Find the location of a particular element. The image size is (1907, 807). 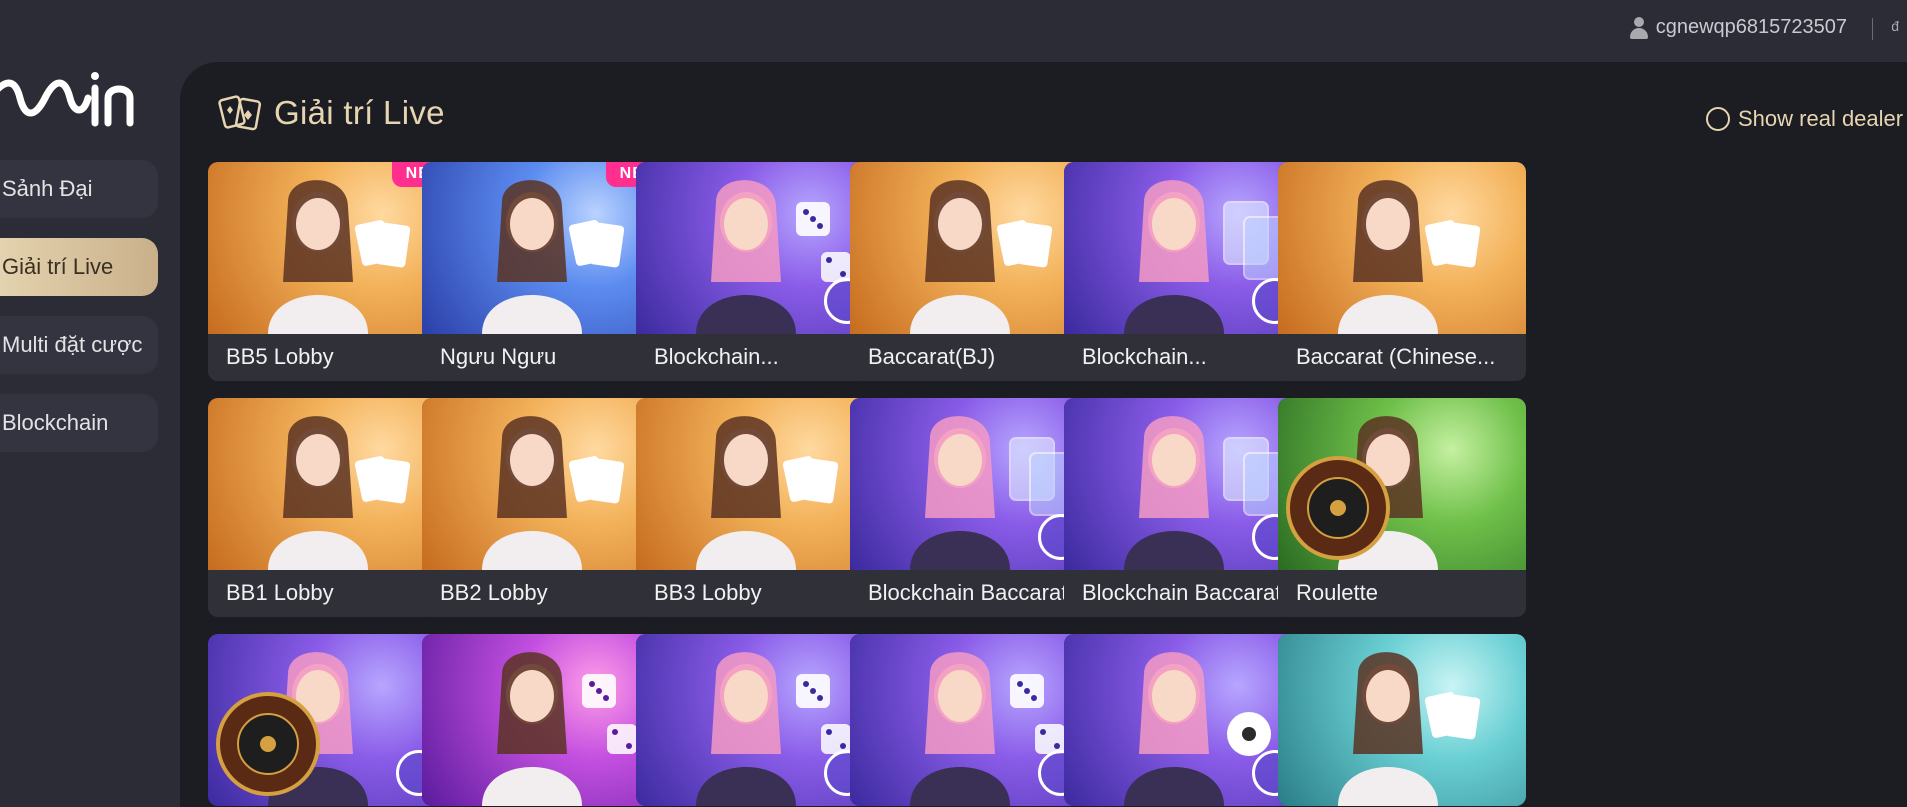

game-label: BB2 Lobby is located at coordinates (546, 593).